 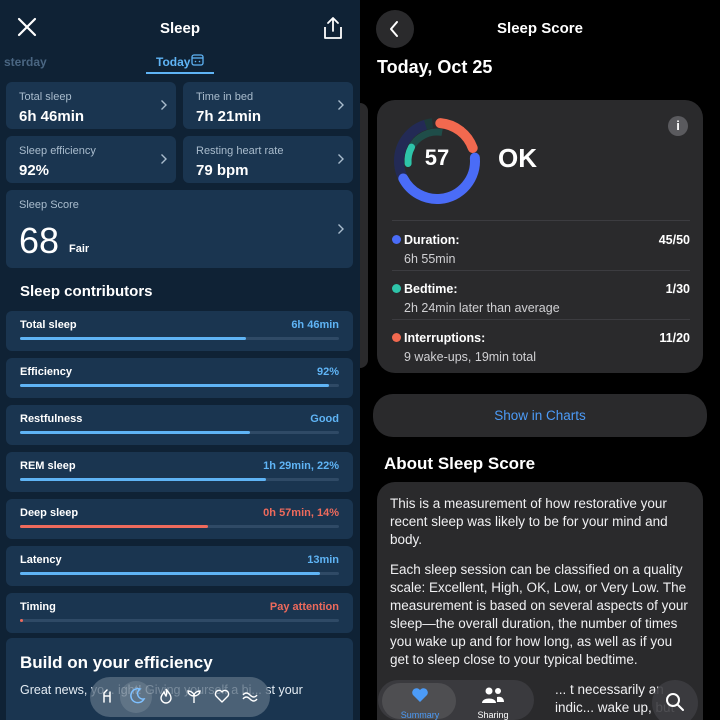 I want to click on contributor-label: Deep sleep, so click(x=49, y=513).